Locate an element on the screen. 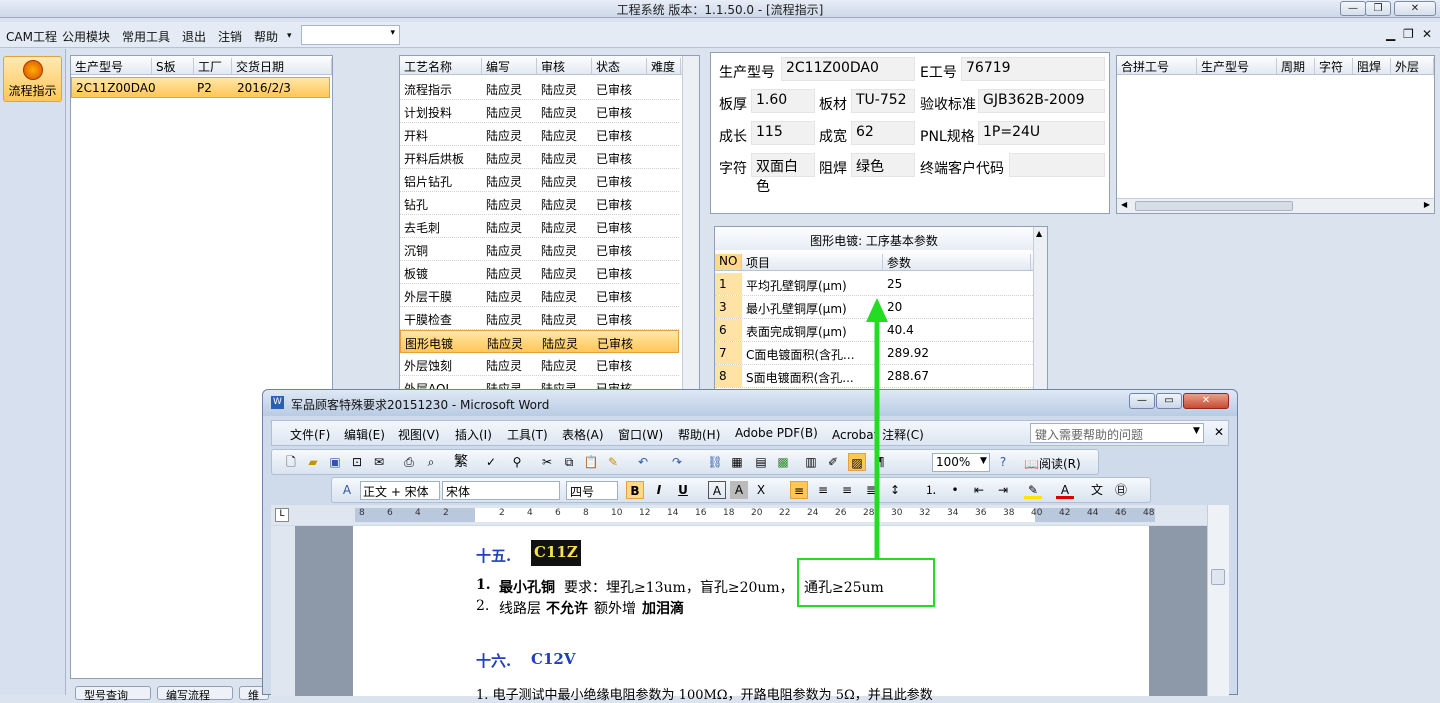 The width and height of the screenshot is (1440, 703). table-row: 图形电镀 陆应灵 陆应灵 已审核 is located at coordinates (539, 341).